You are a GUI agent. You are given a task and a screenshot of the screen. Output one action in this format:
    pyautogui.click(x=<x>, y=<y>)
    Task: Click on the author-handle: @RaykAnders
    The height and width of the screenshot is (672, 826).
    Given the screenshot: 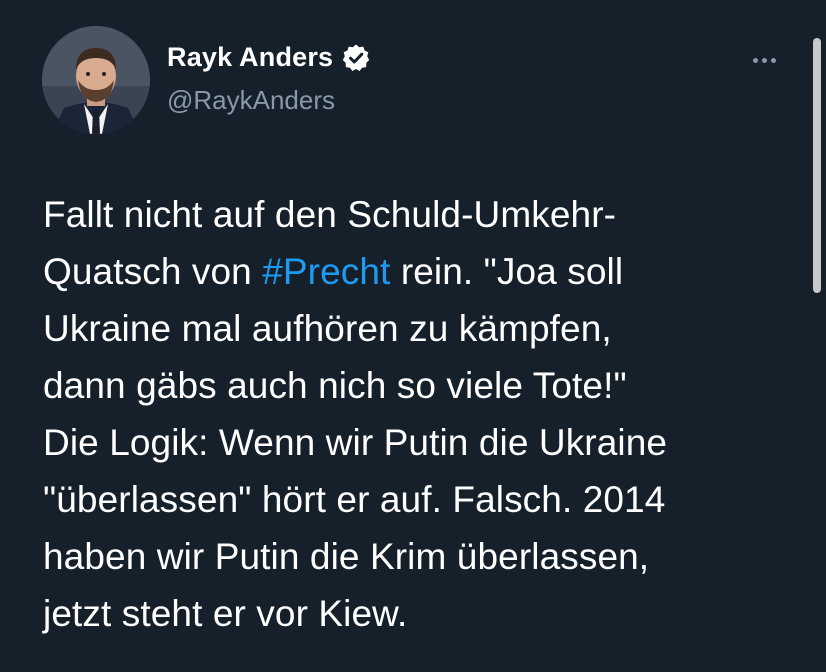 What is the action you would take?
    pyautogui.click(x=251, y=100)
    